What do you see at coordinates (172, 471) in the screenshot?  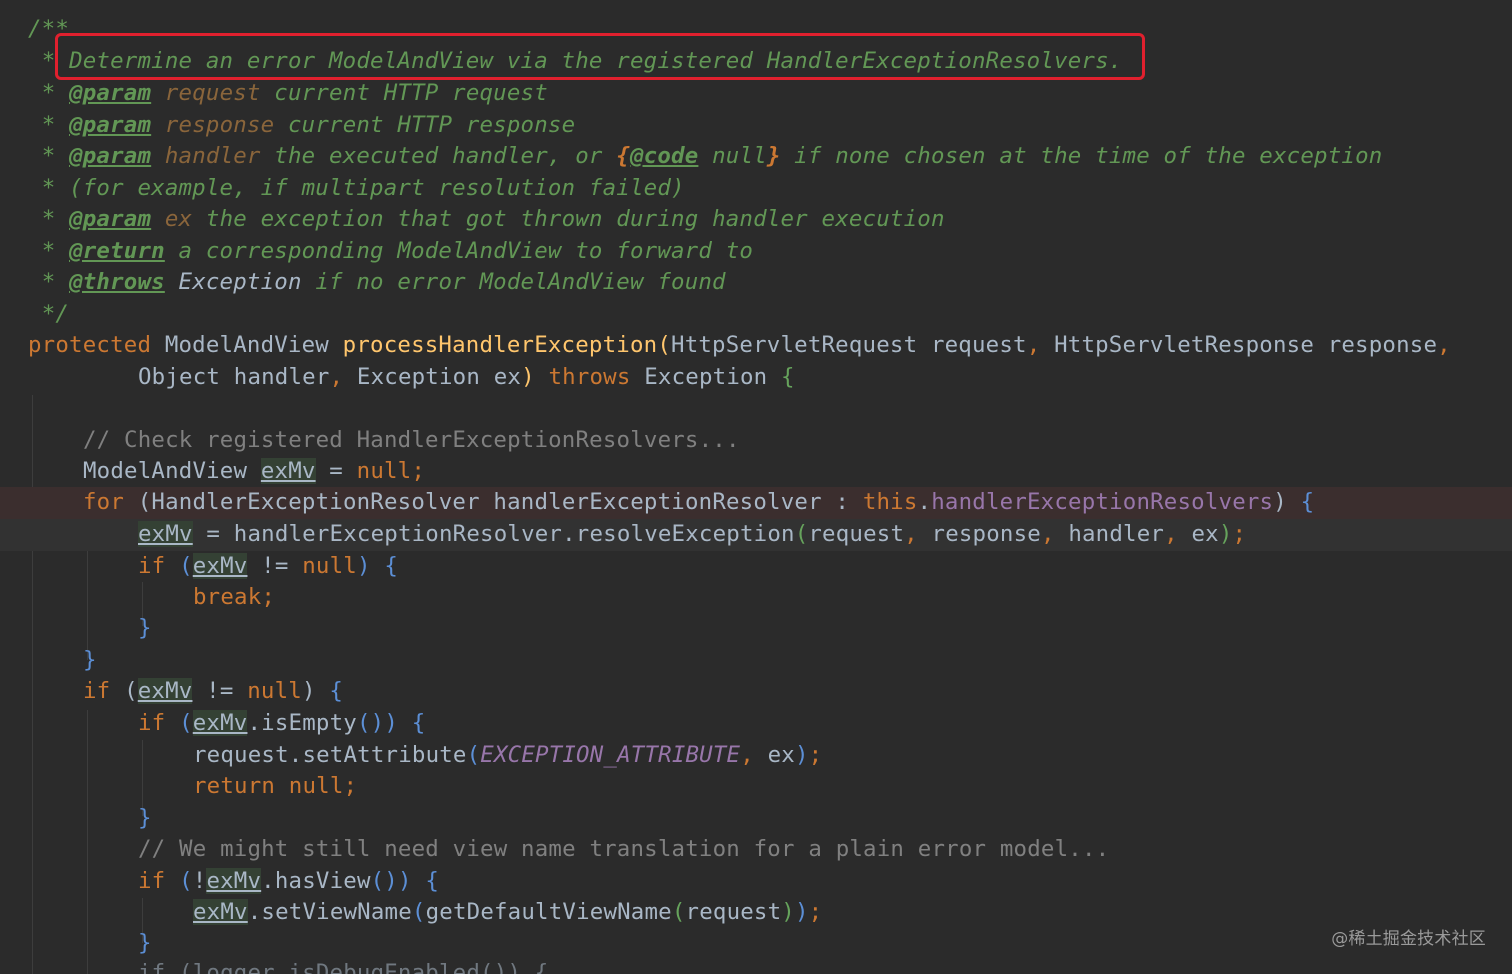 I see `decl-type: ModelAndView` at bounding box center [172, 471].